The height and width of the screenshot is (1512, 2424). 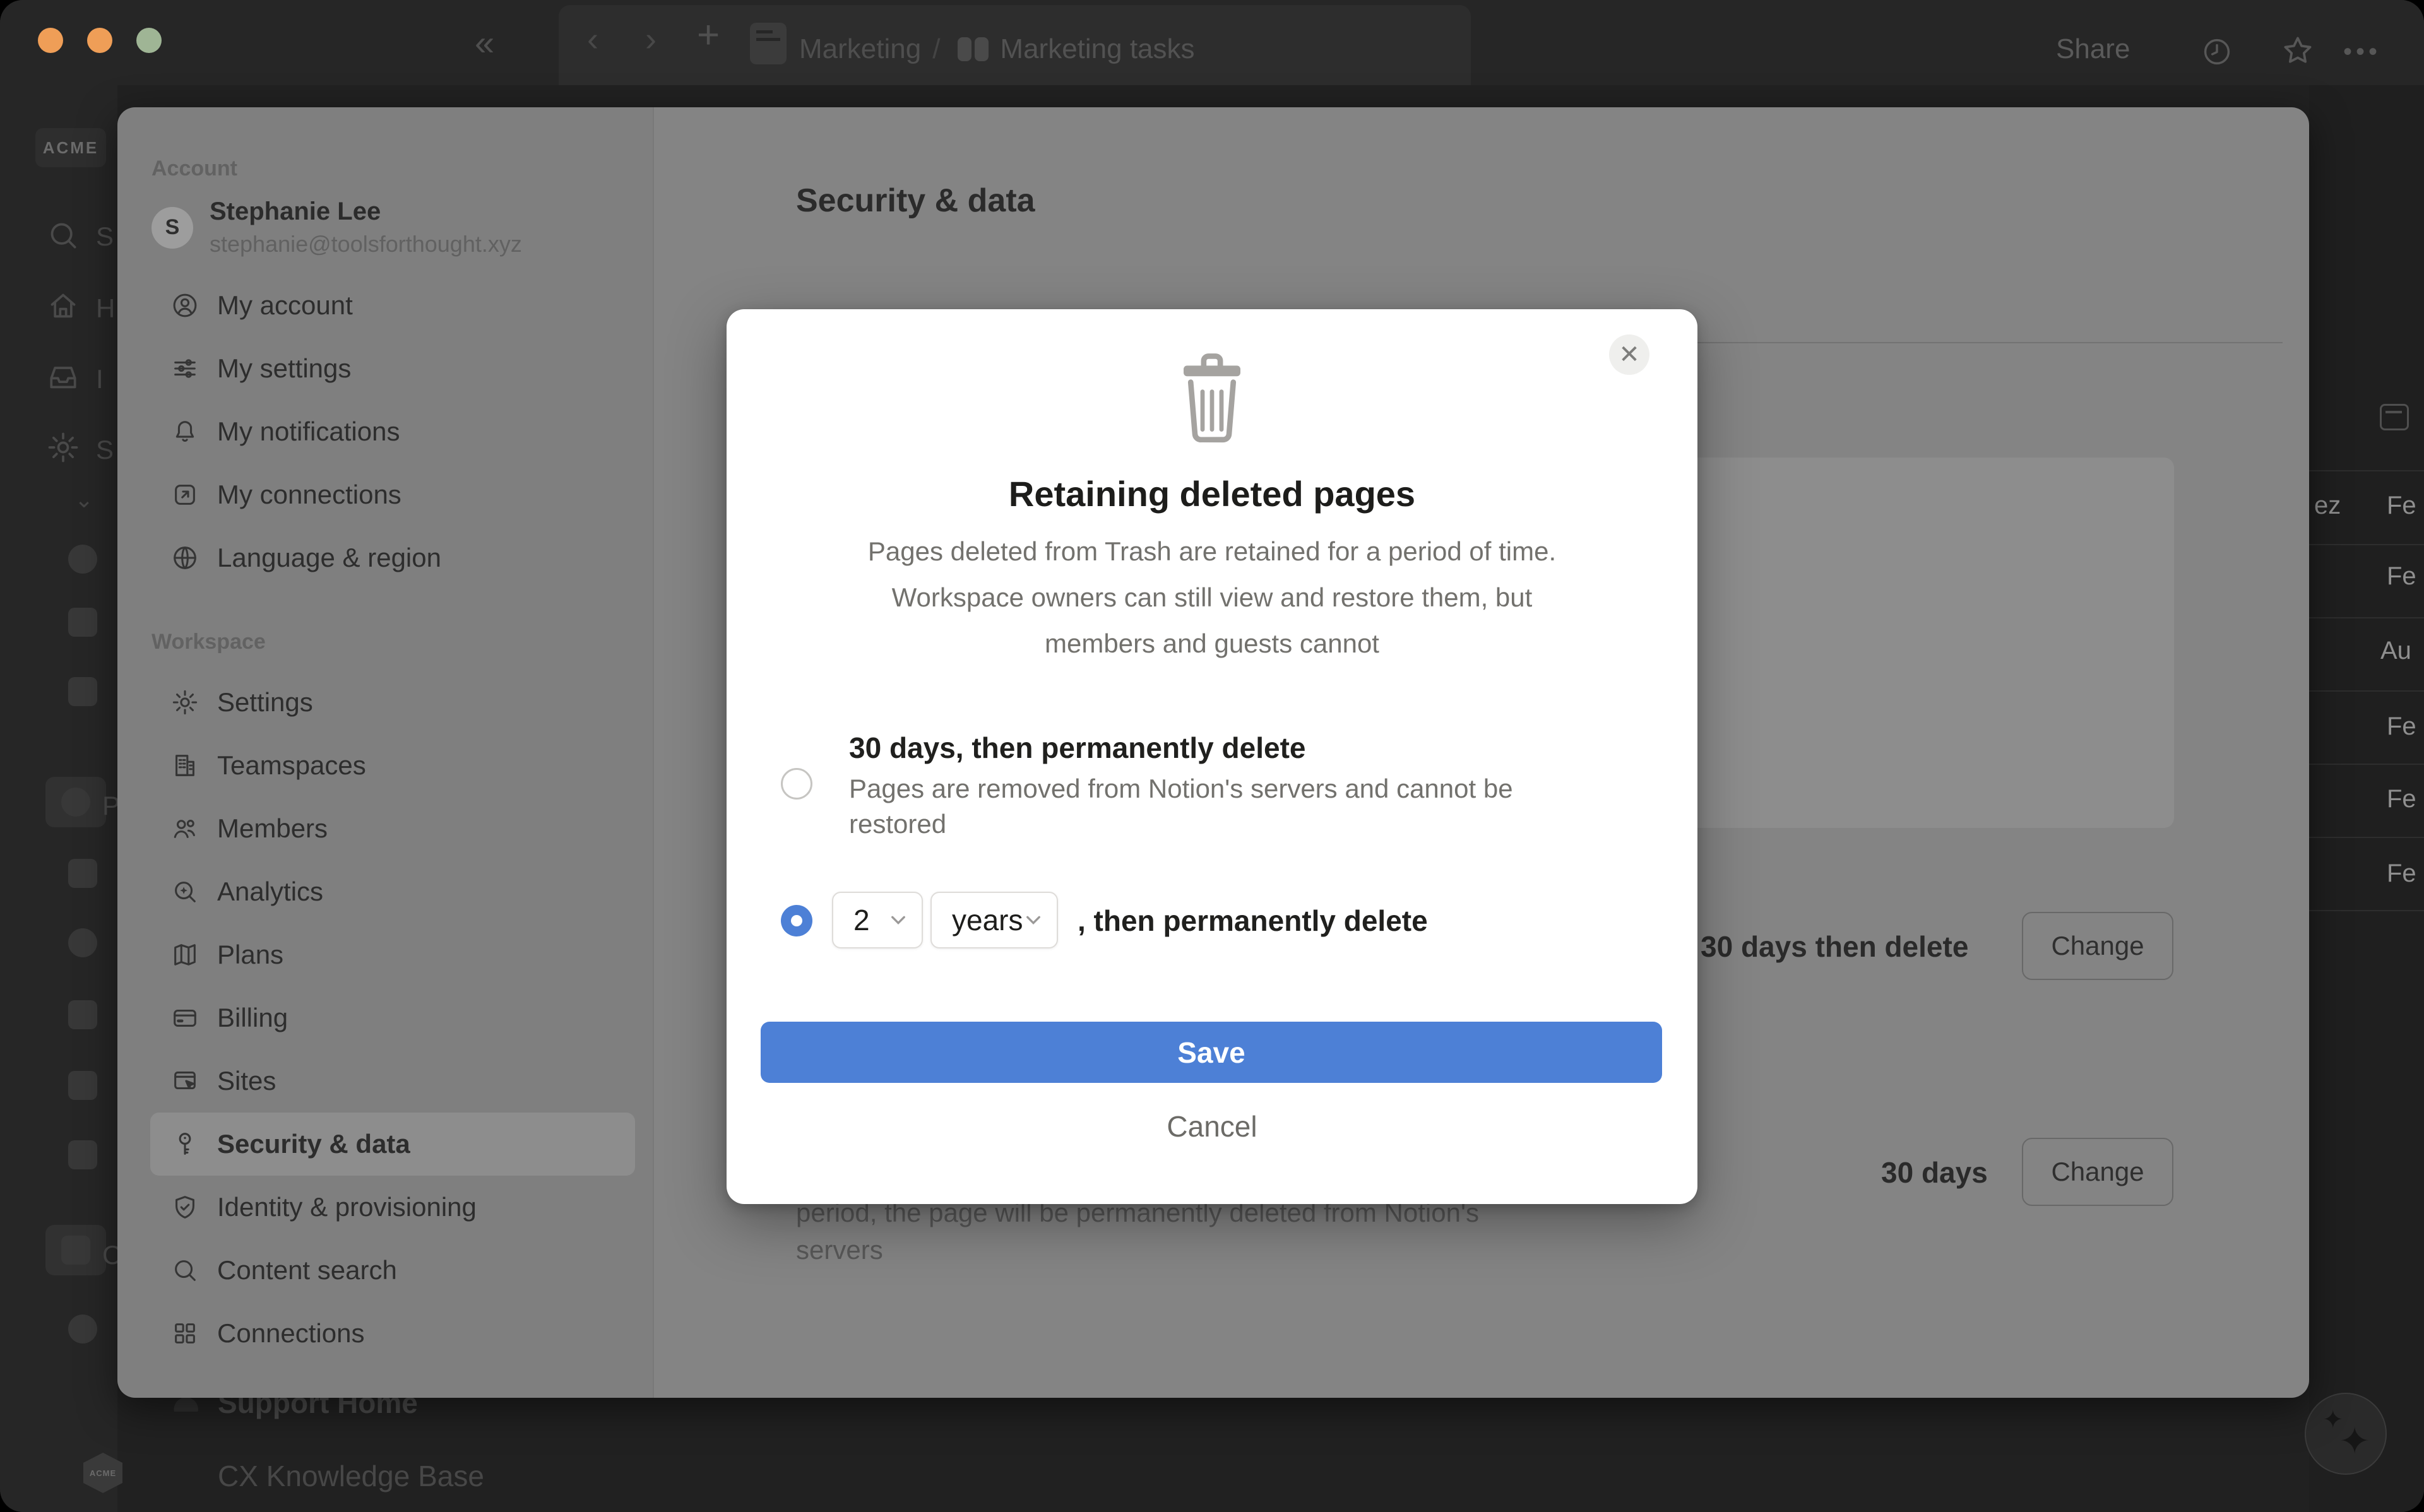 I want to click on inbox-icon, so click(x=63, y=377).